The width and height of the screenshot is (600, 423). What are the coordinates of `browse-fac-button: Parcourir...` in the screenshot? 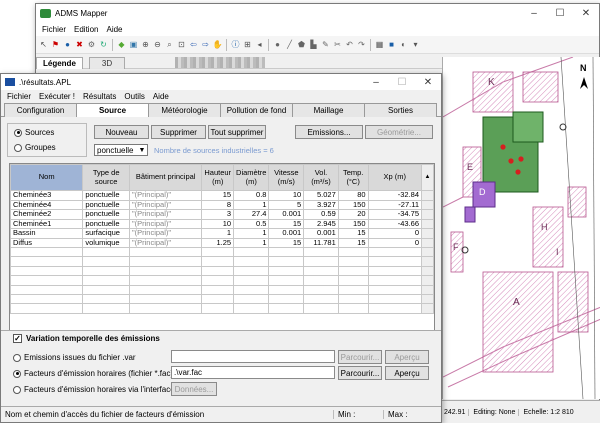 It's located at (360, 373).